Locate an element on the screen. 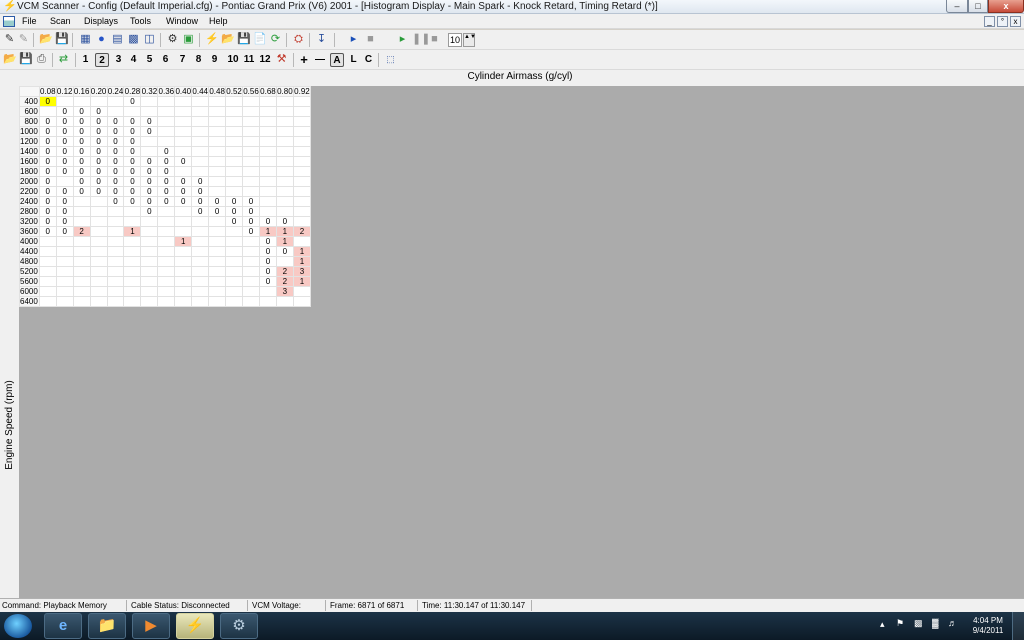 Image resolution: width=1024 pixels, height=640 pixels. clock-time: 4:04 PM is located at coordinates (988, 621).